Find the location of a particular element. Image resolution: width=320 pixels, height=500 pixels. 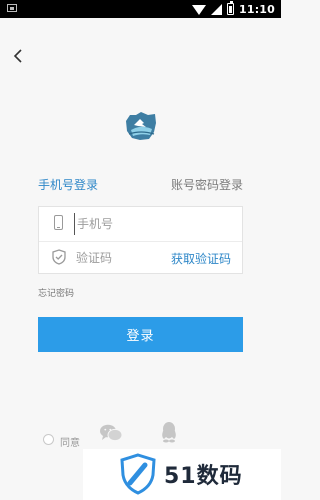

phone-input is located at coordinates (150, 224).